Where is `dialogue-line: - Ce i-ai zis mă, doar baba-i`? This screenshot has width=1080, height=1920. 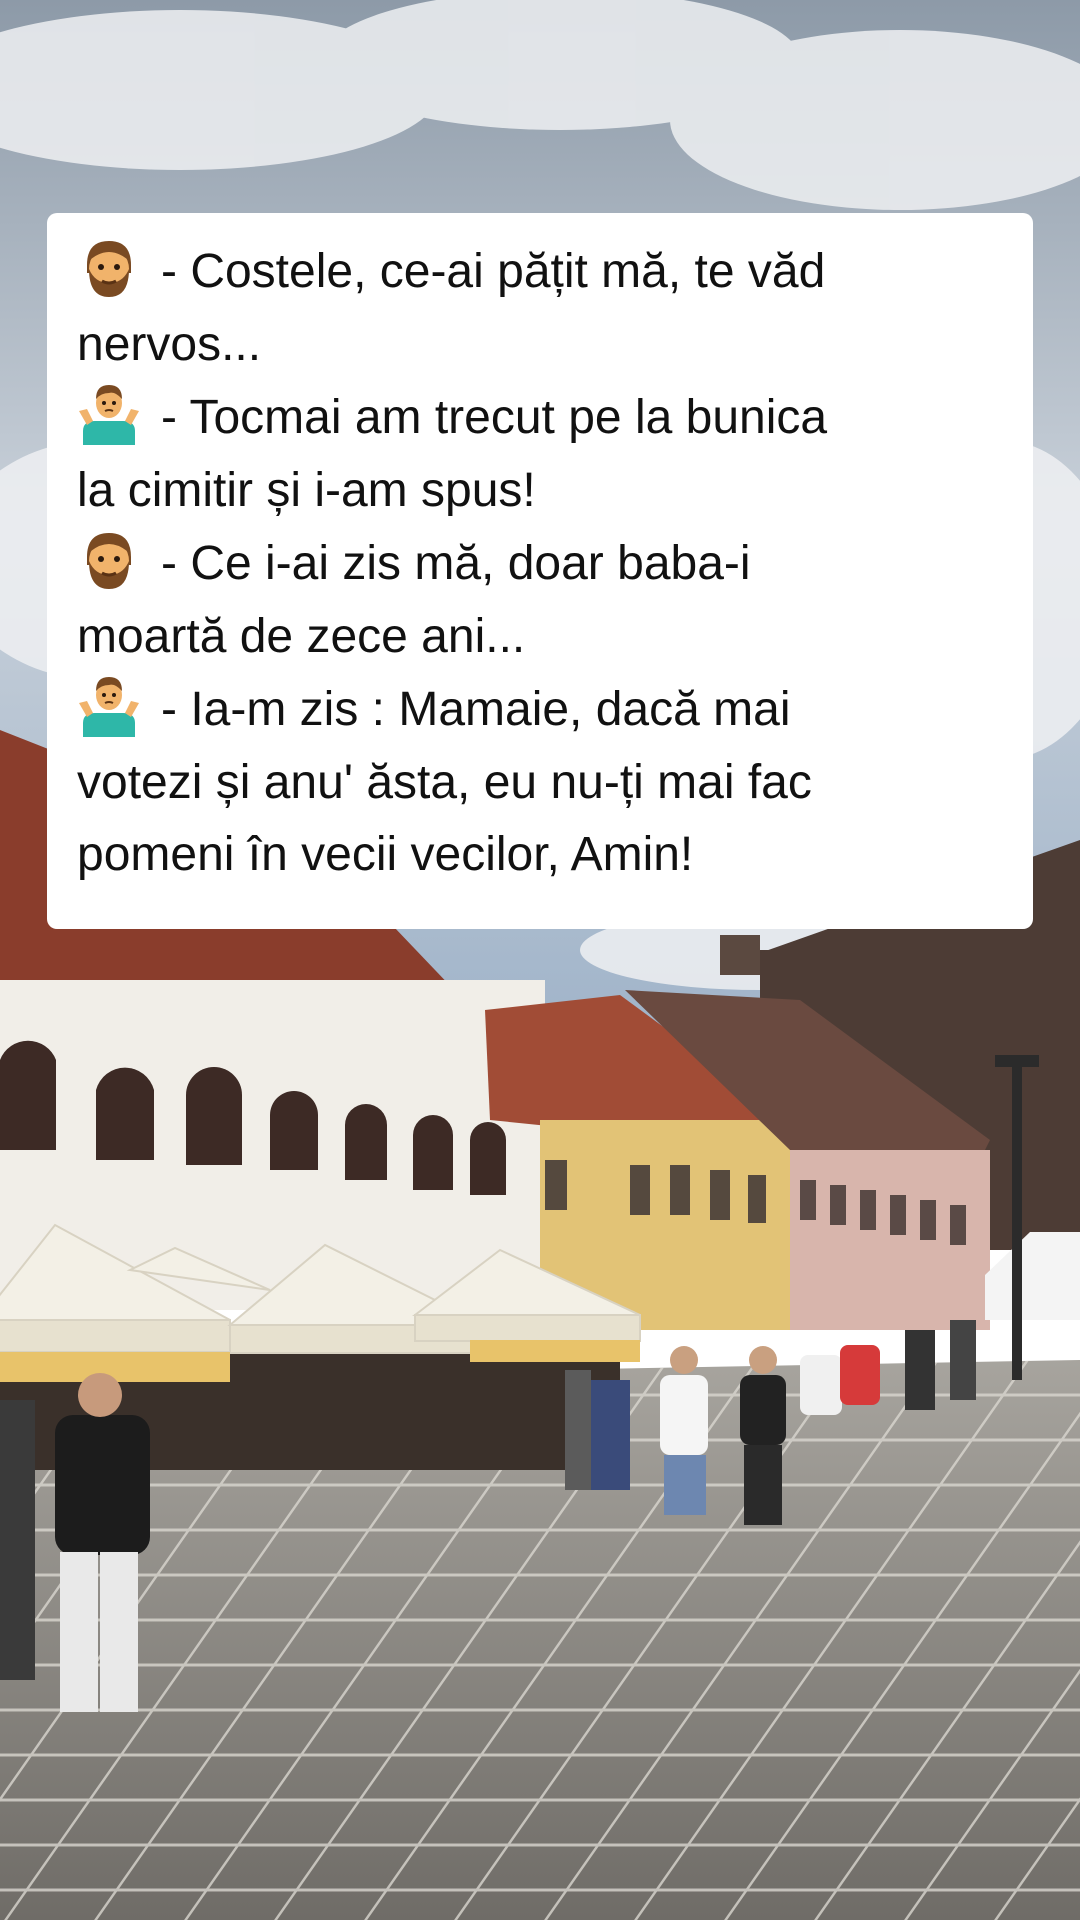 dialogue-line: - Ce i-ai zis mă, doar baba-i is located at coordinates (541, 564).